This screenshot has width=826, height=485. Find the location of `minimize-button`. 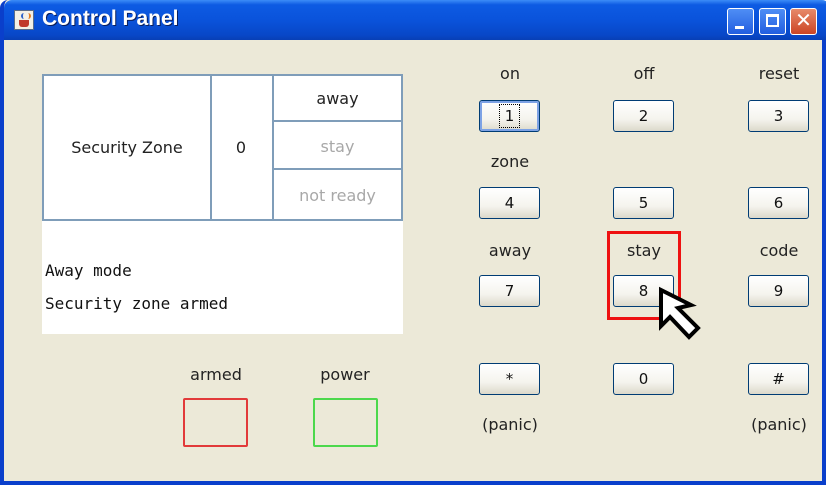

minimize-button is located at coordinates (740, 21).